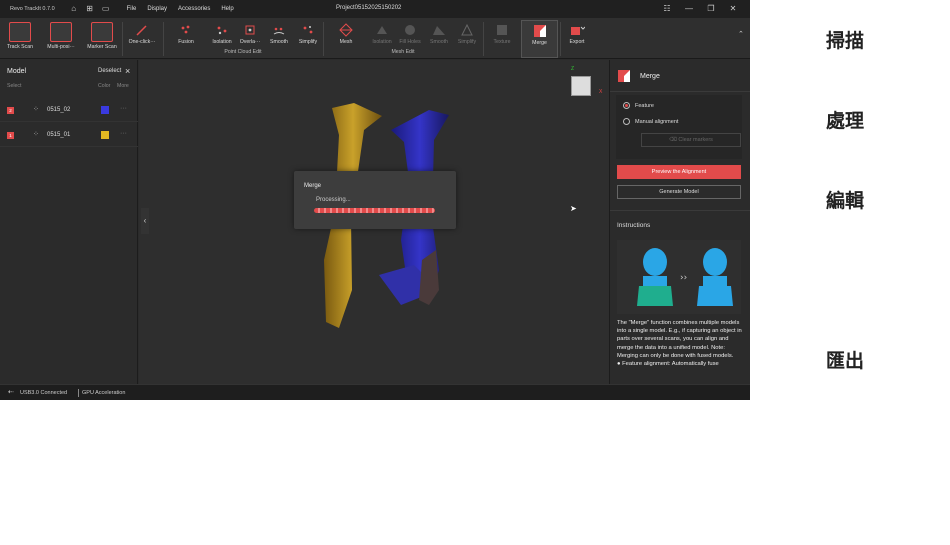 Image resolution: width=950 pixels, height=545 pixels. Describe the element at coordinates (634, 225) in the screenshot. I see `instructions-title: Instructions` at that location.